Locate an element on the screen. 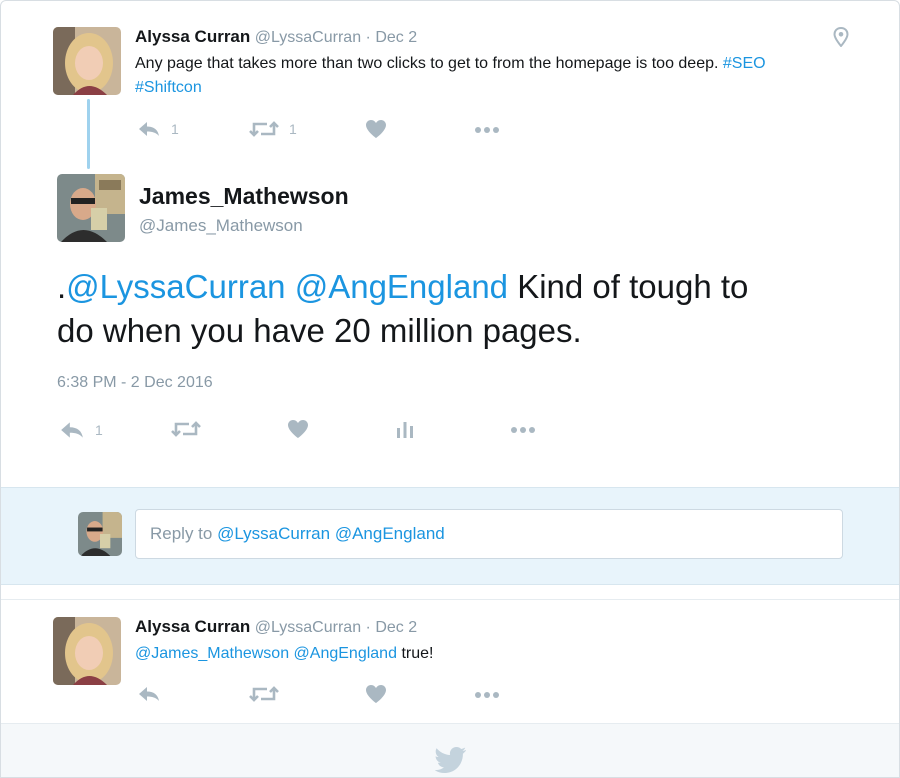  hashtag-link: #Shiftcon is located at coordinates (168, 87).